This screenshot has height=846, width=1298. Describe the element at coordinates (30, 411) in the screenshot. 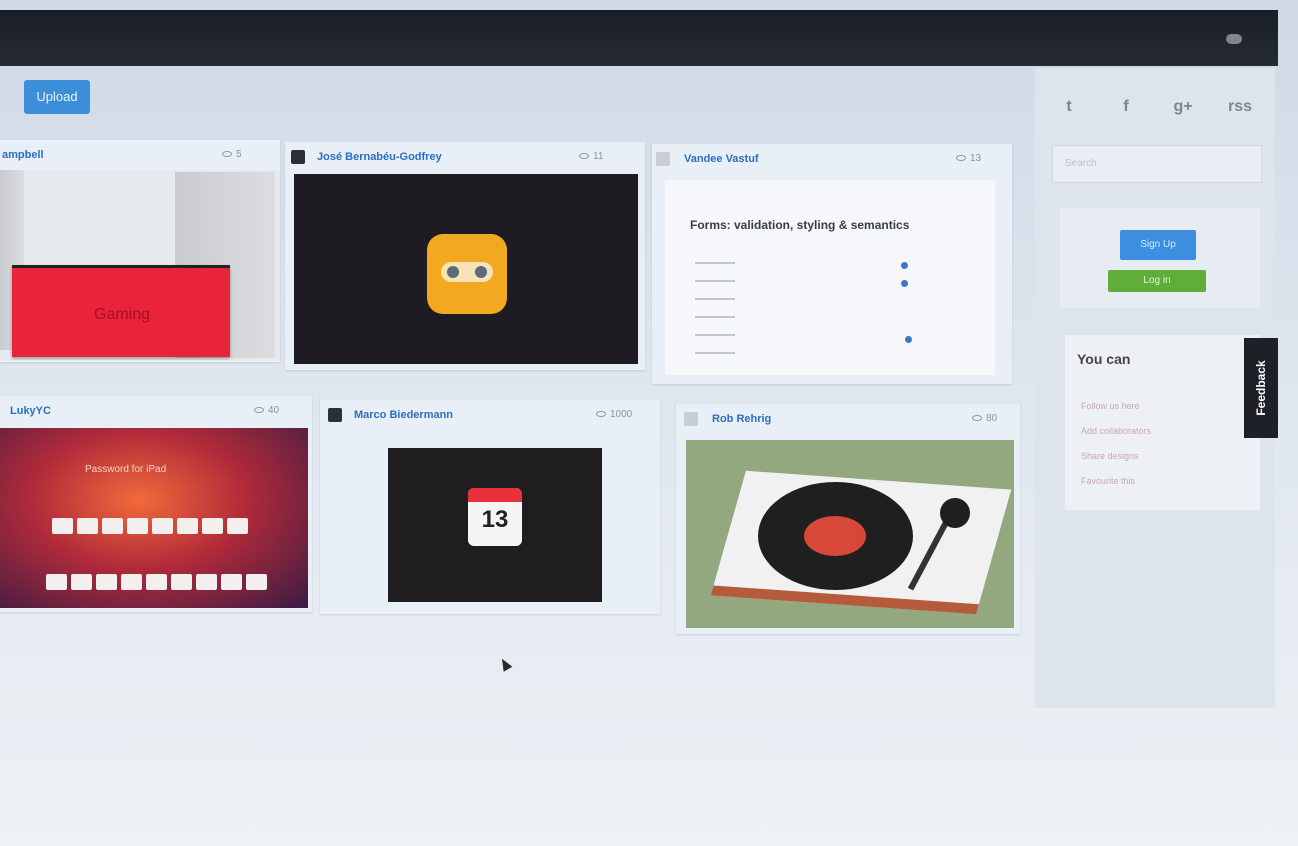

I see `author-name: LukyYC` at that location.